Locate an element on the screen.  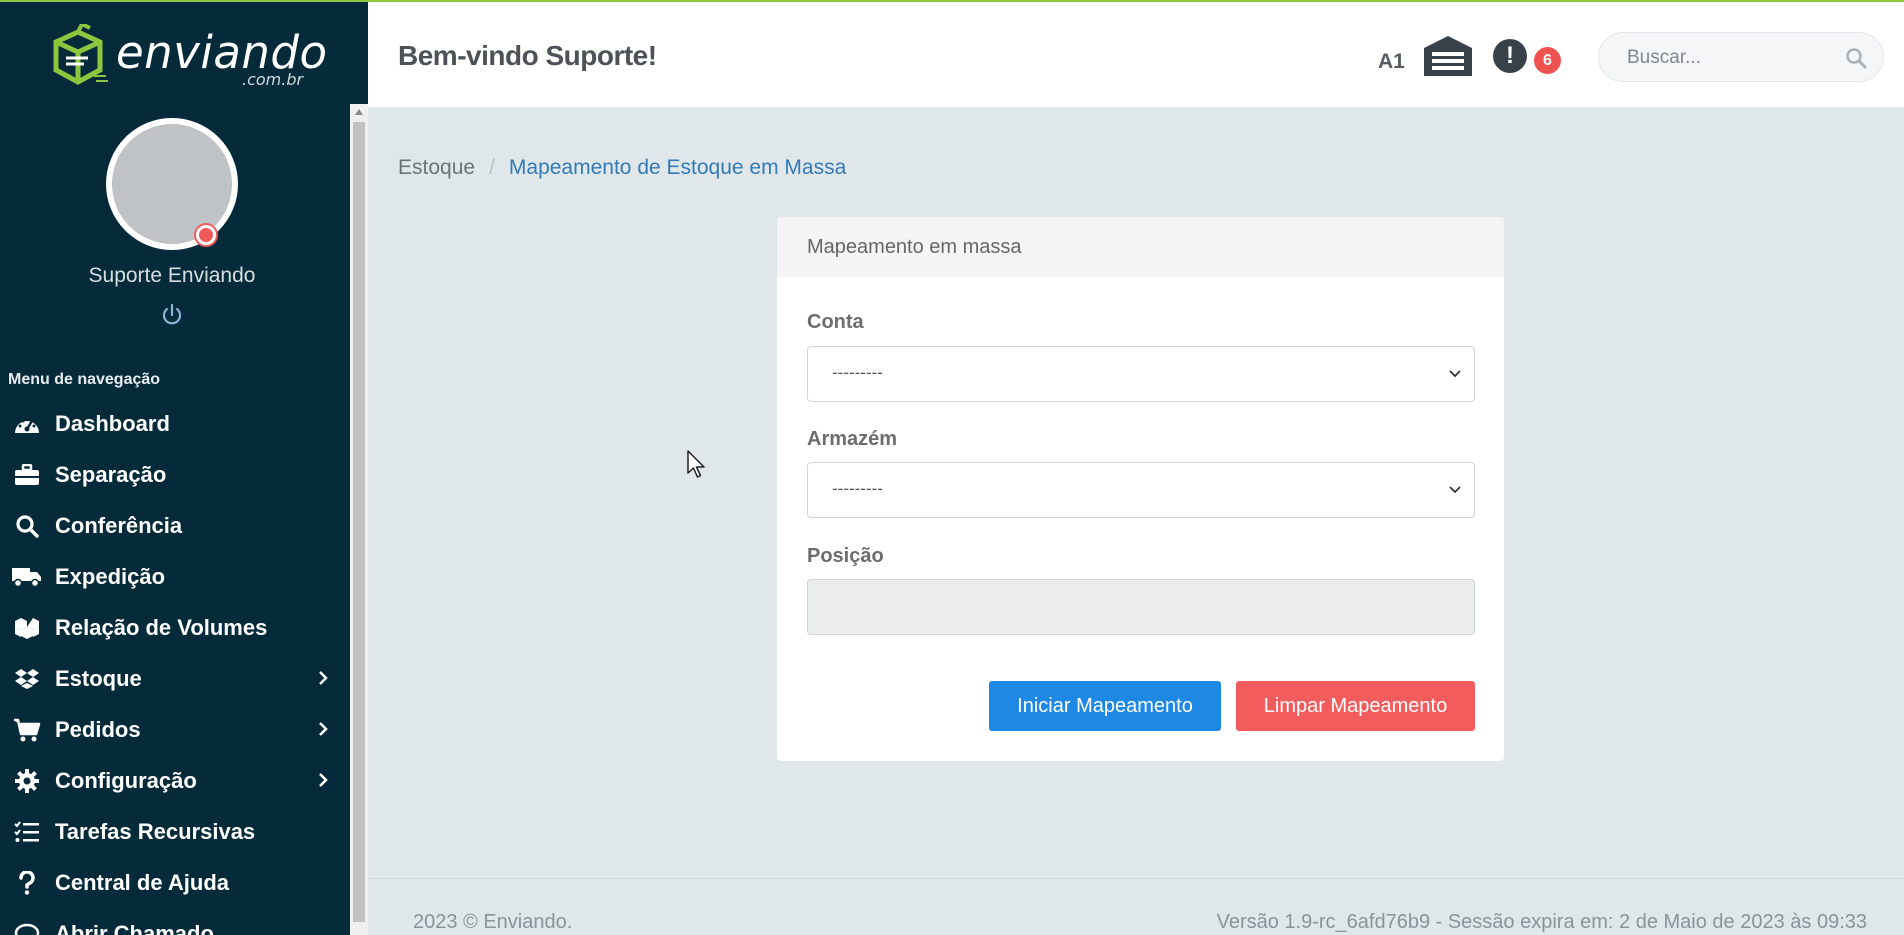
dropbox-icon is located at coordinates (27, 679).